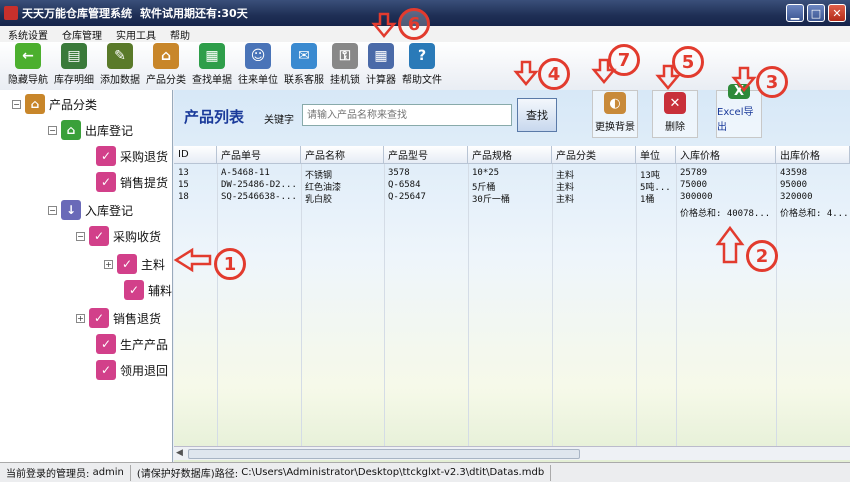  What do you see at coordinates (28, 34) in the screenshot?
I see `menu-system-settings: 系统设置` at bounding box center [28, 34].